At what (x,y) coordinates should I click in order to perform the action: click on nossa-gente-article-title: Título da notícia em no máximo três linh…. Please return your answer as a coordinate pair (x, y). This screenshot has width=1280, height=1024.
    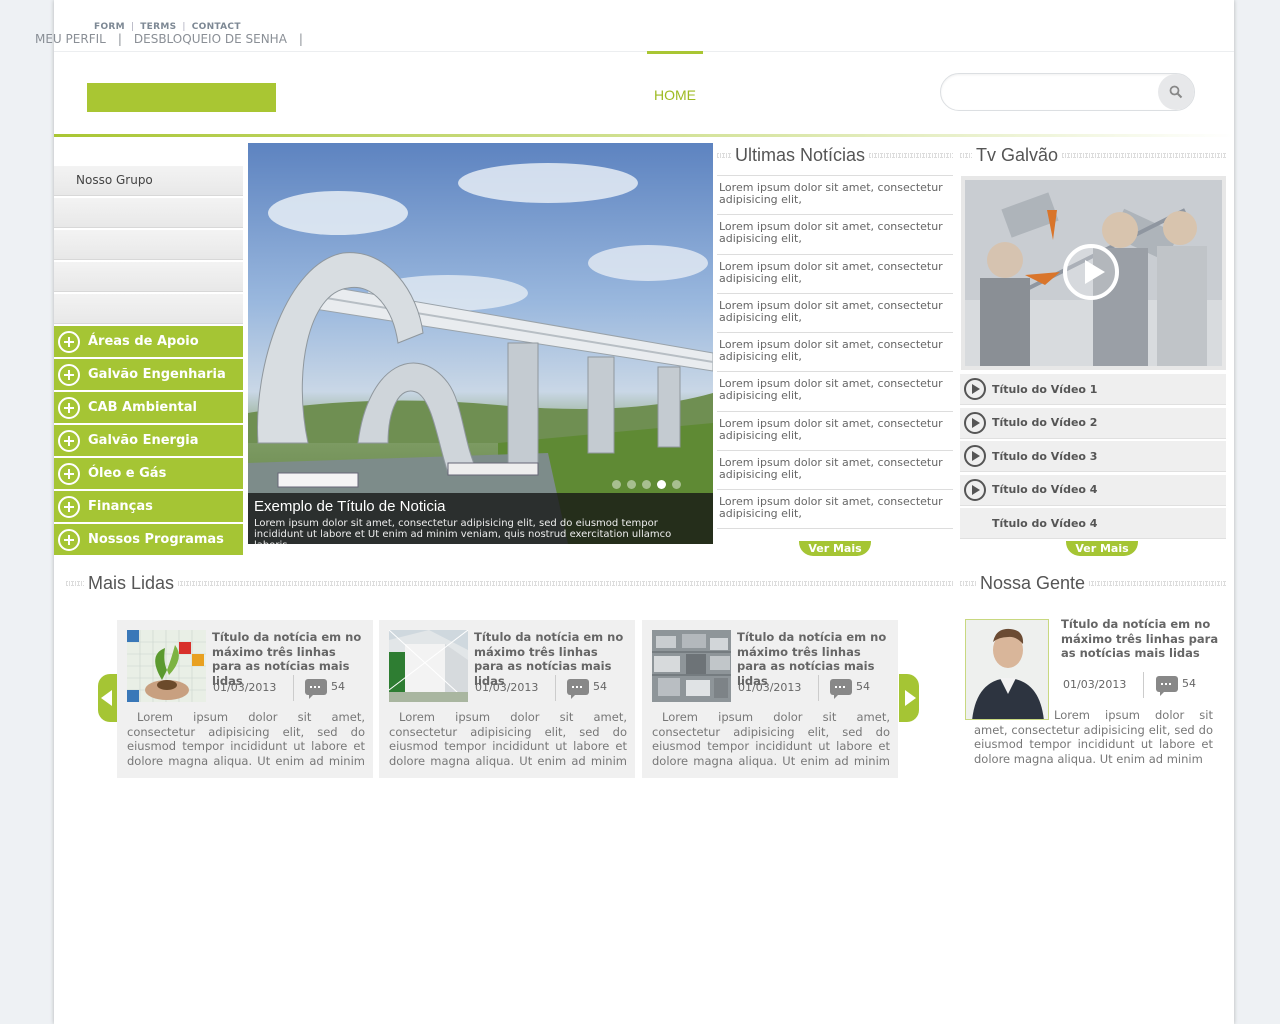
    Looking at the image, I should click on (1141, 639).